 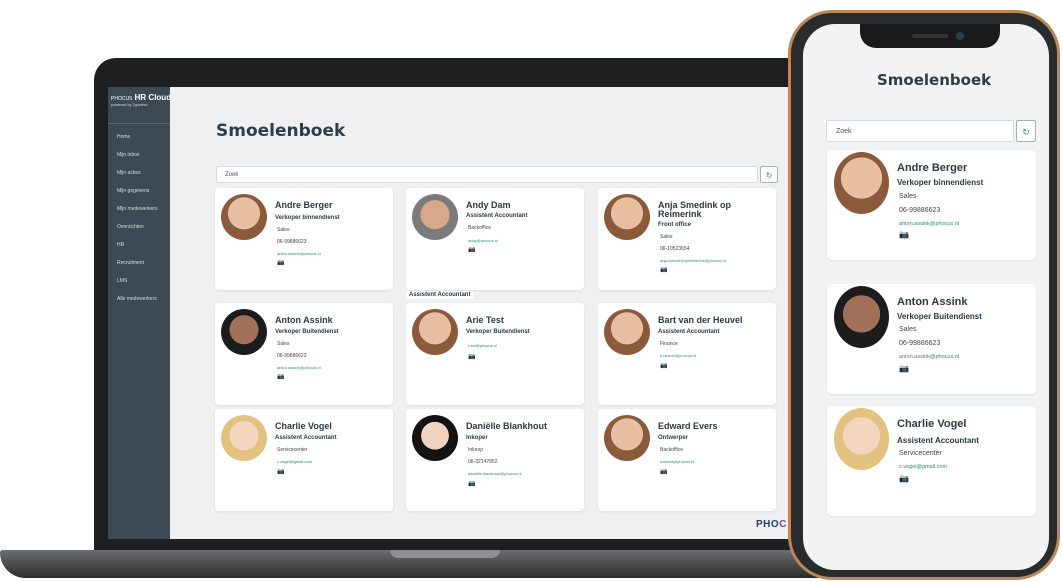 I want to click on employee-email: edward@phocus.nl, so click(x=677, y=461).